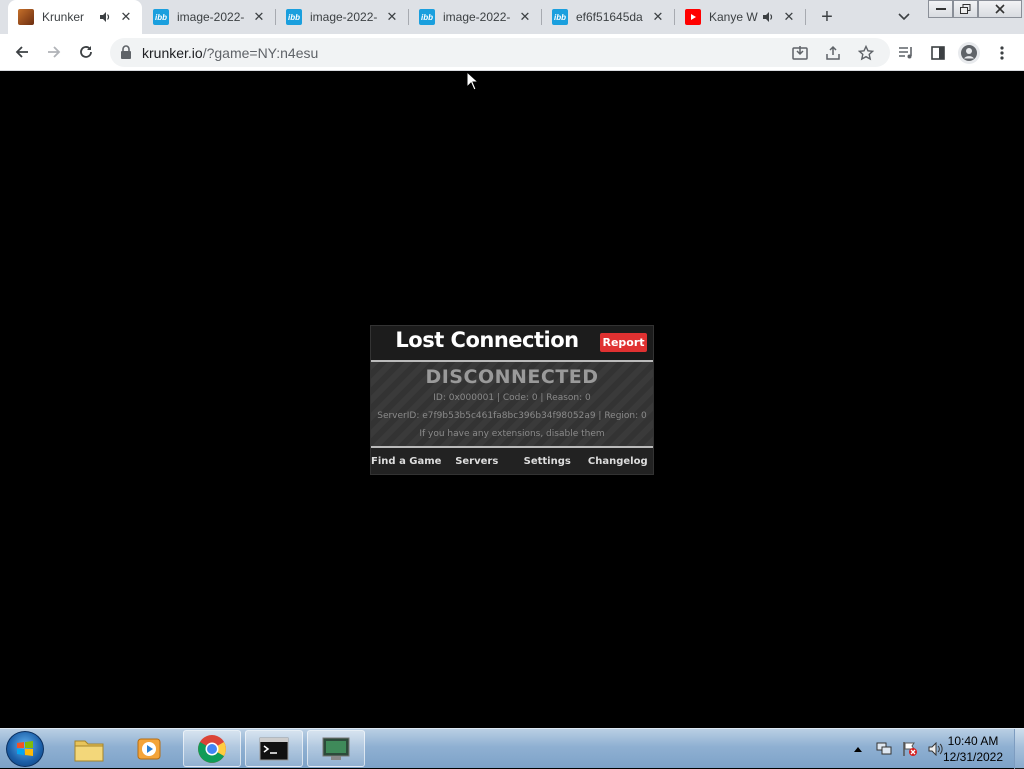 Image resolution: width=1024 pixels, height=769 pixels. I want to click on find-game-button: Find a Game, so click(406, 461).